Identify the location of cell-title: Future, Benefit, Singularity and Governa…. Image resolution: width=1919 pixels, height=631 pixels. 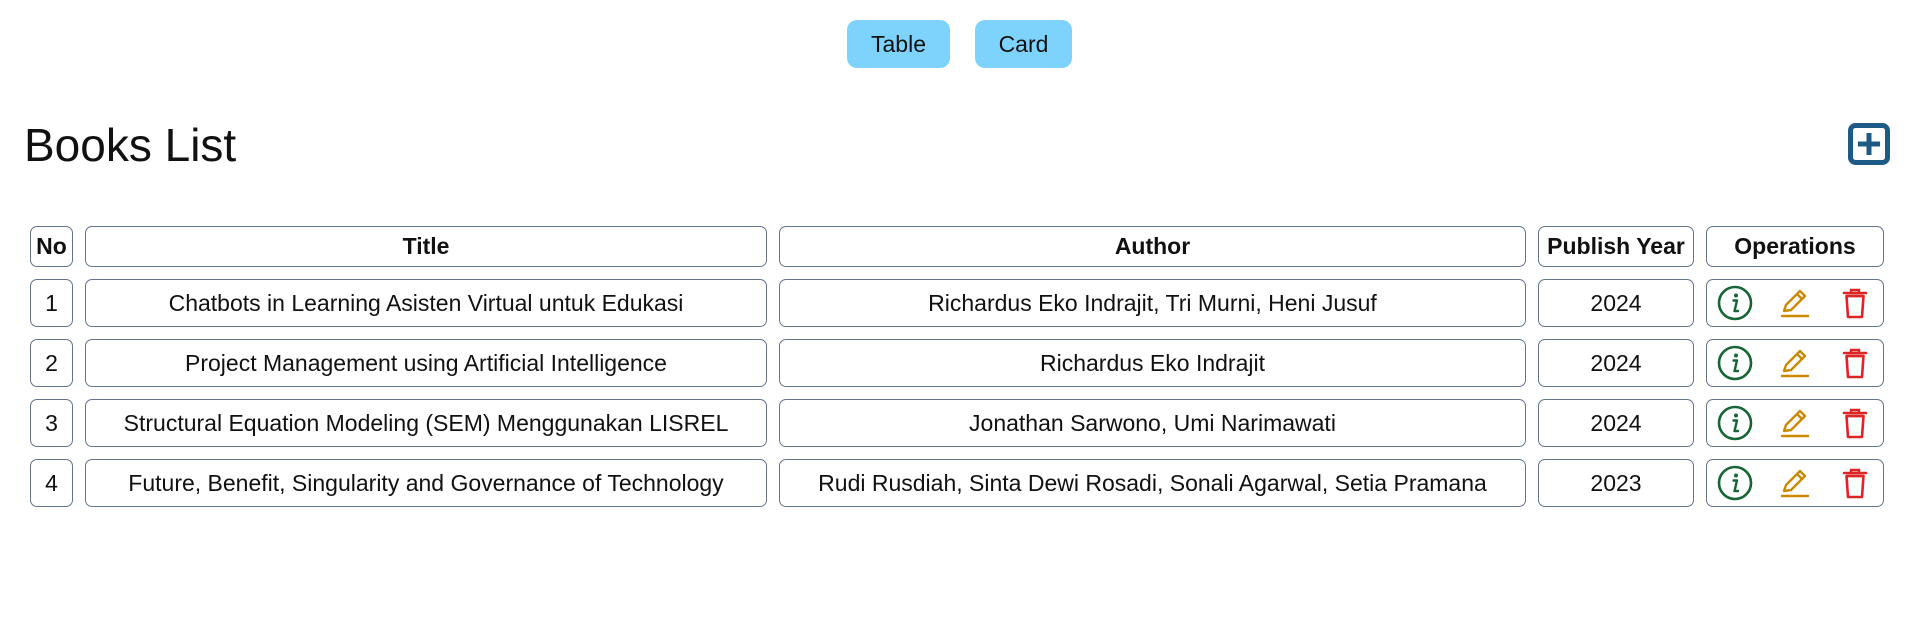
(426, 483).